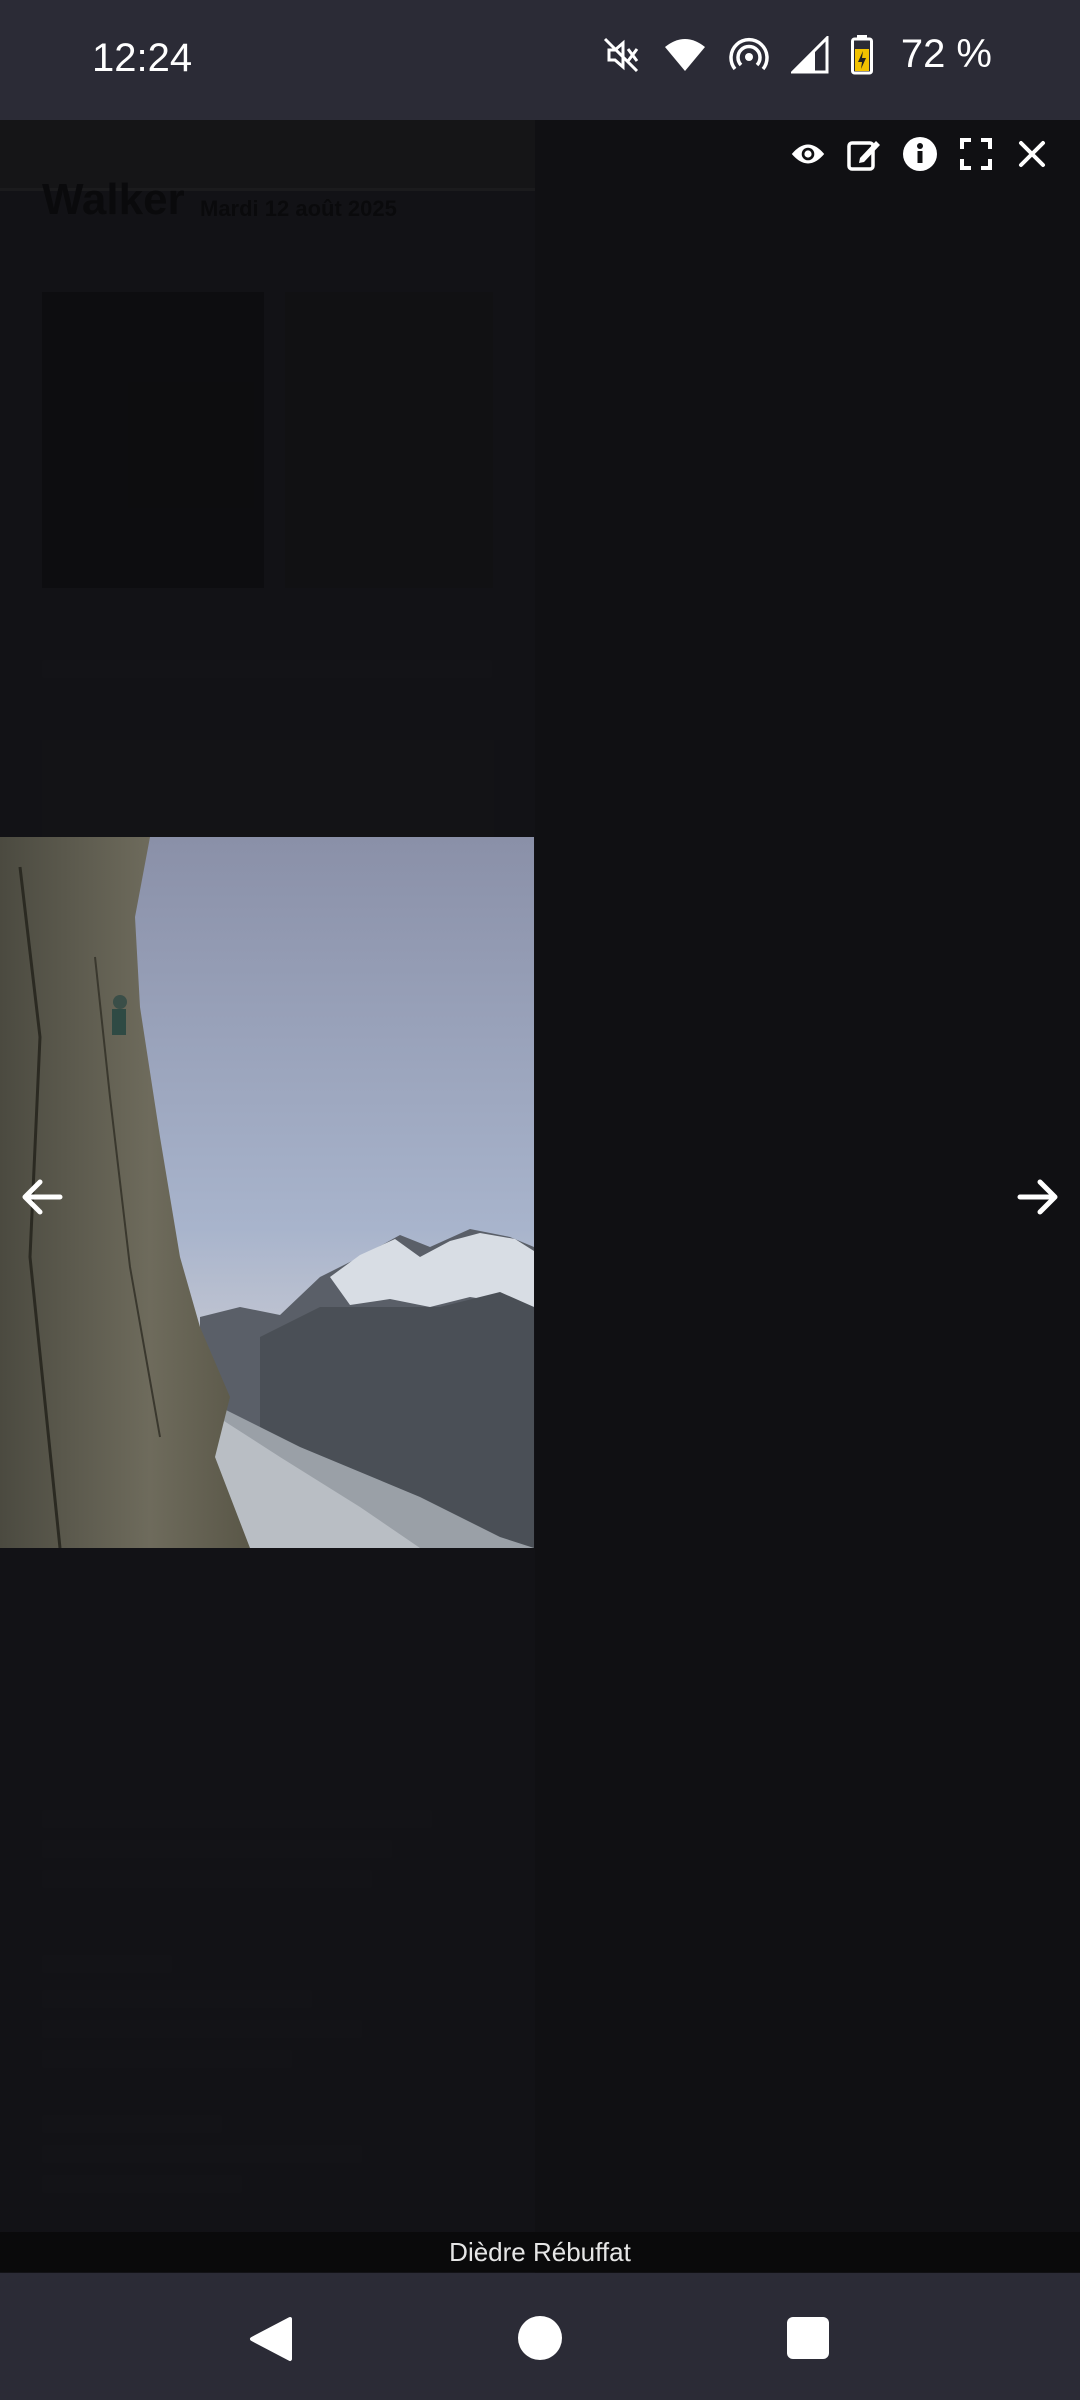 This screenshot has height=2400, width=1080. I want to click on viewer-photo, so click(267, 1192).